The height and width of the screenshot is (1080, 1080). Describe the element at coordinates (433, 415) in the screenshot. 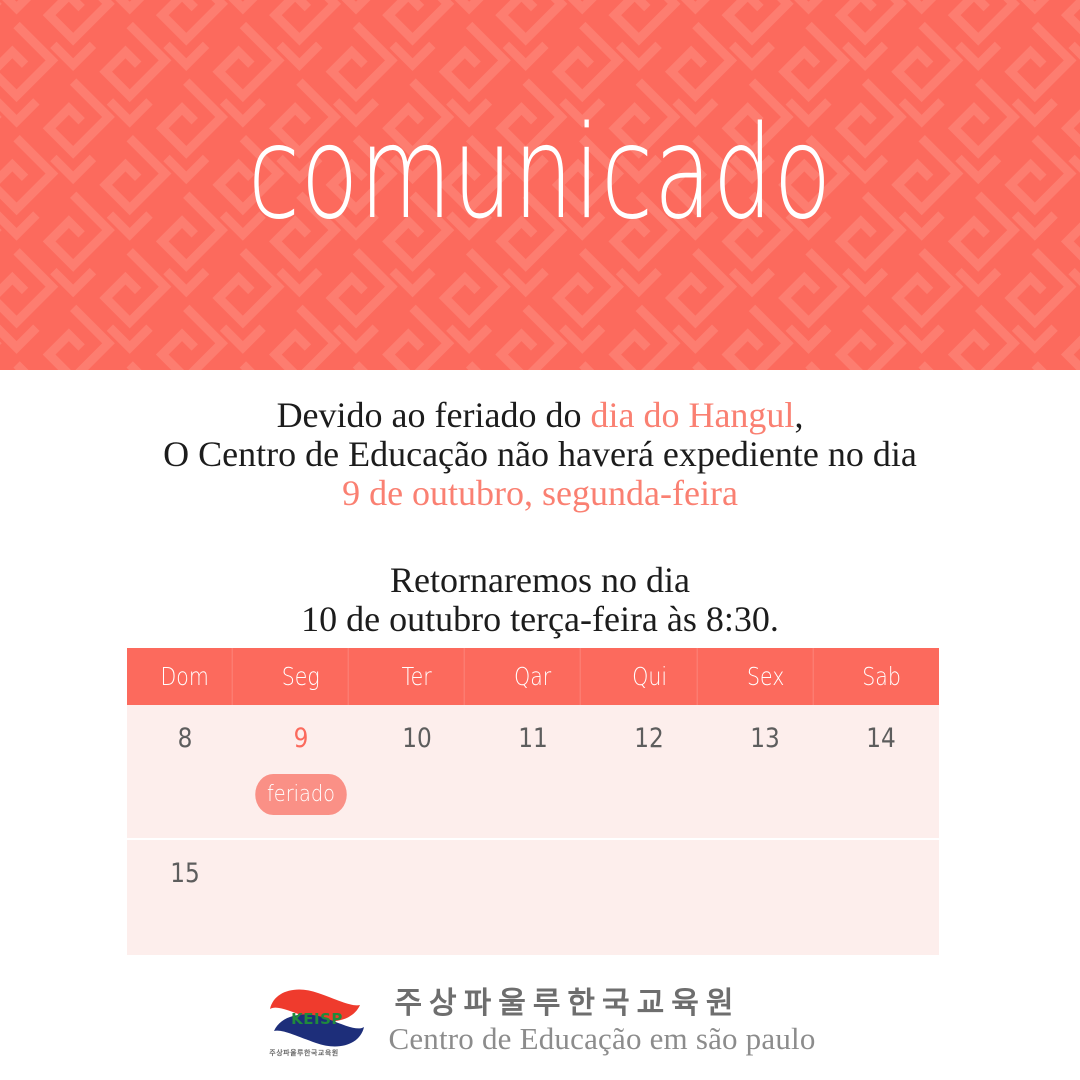

I see `message-line-1-text: Devido ao feriado do` at that location.